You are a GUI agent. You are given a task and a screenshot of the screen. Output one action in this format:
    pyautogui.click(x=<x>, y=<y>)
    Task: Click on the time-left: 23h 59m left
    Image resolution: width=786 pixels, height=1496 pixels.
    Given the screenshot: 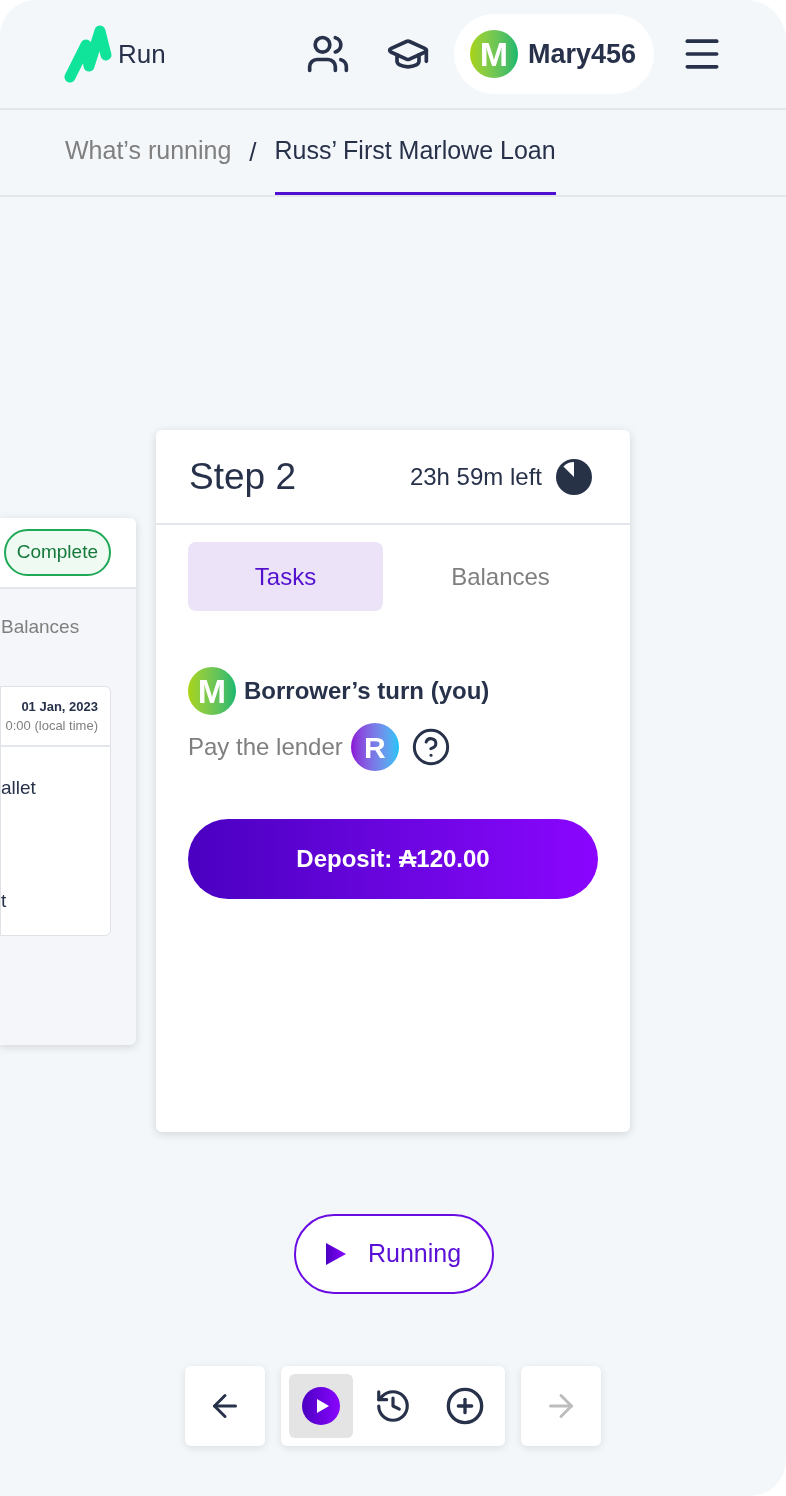 What is the action you would take?
    pyautogui.click(x=475, y=476)
    